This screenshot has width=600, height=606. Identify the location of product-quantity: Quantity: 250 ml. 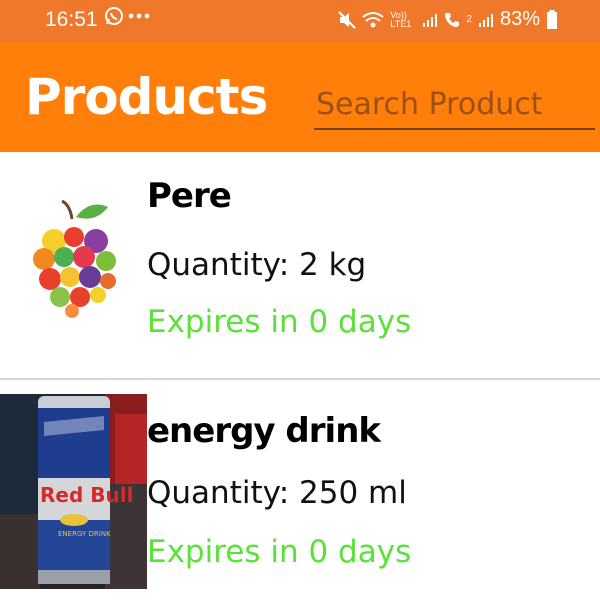
(277, 493).